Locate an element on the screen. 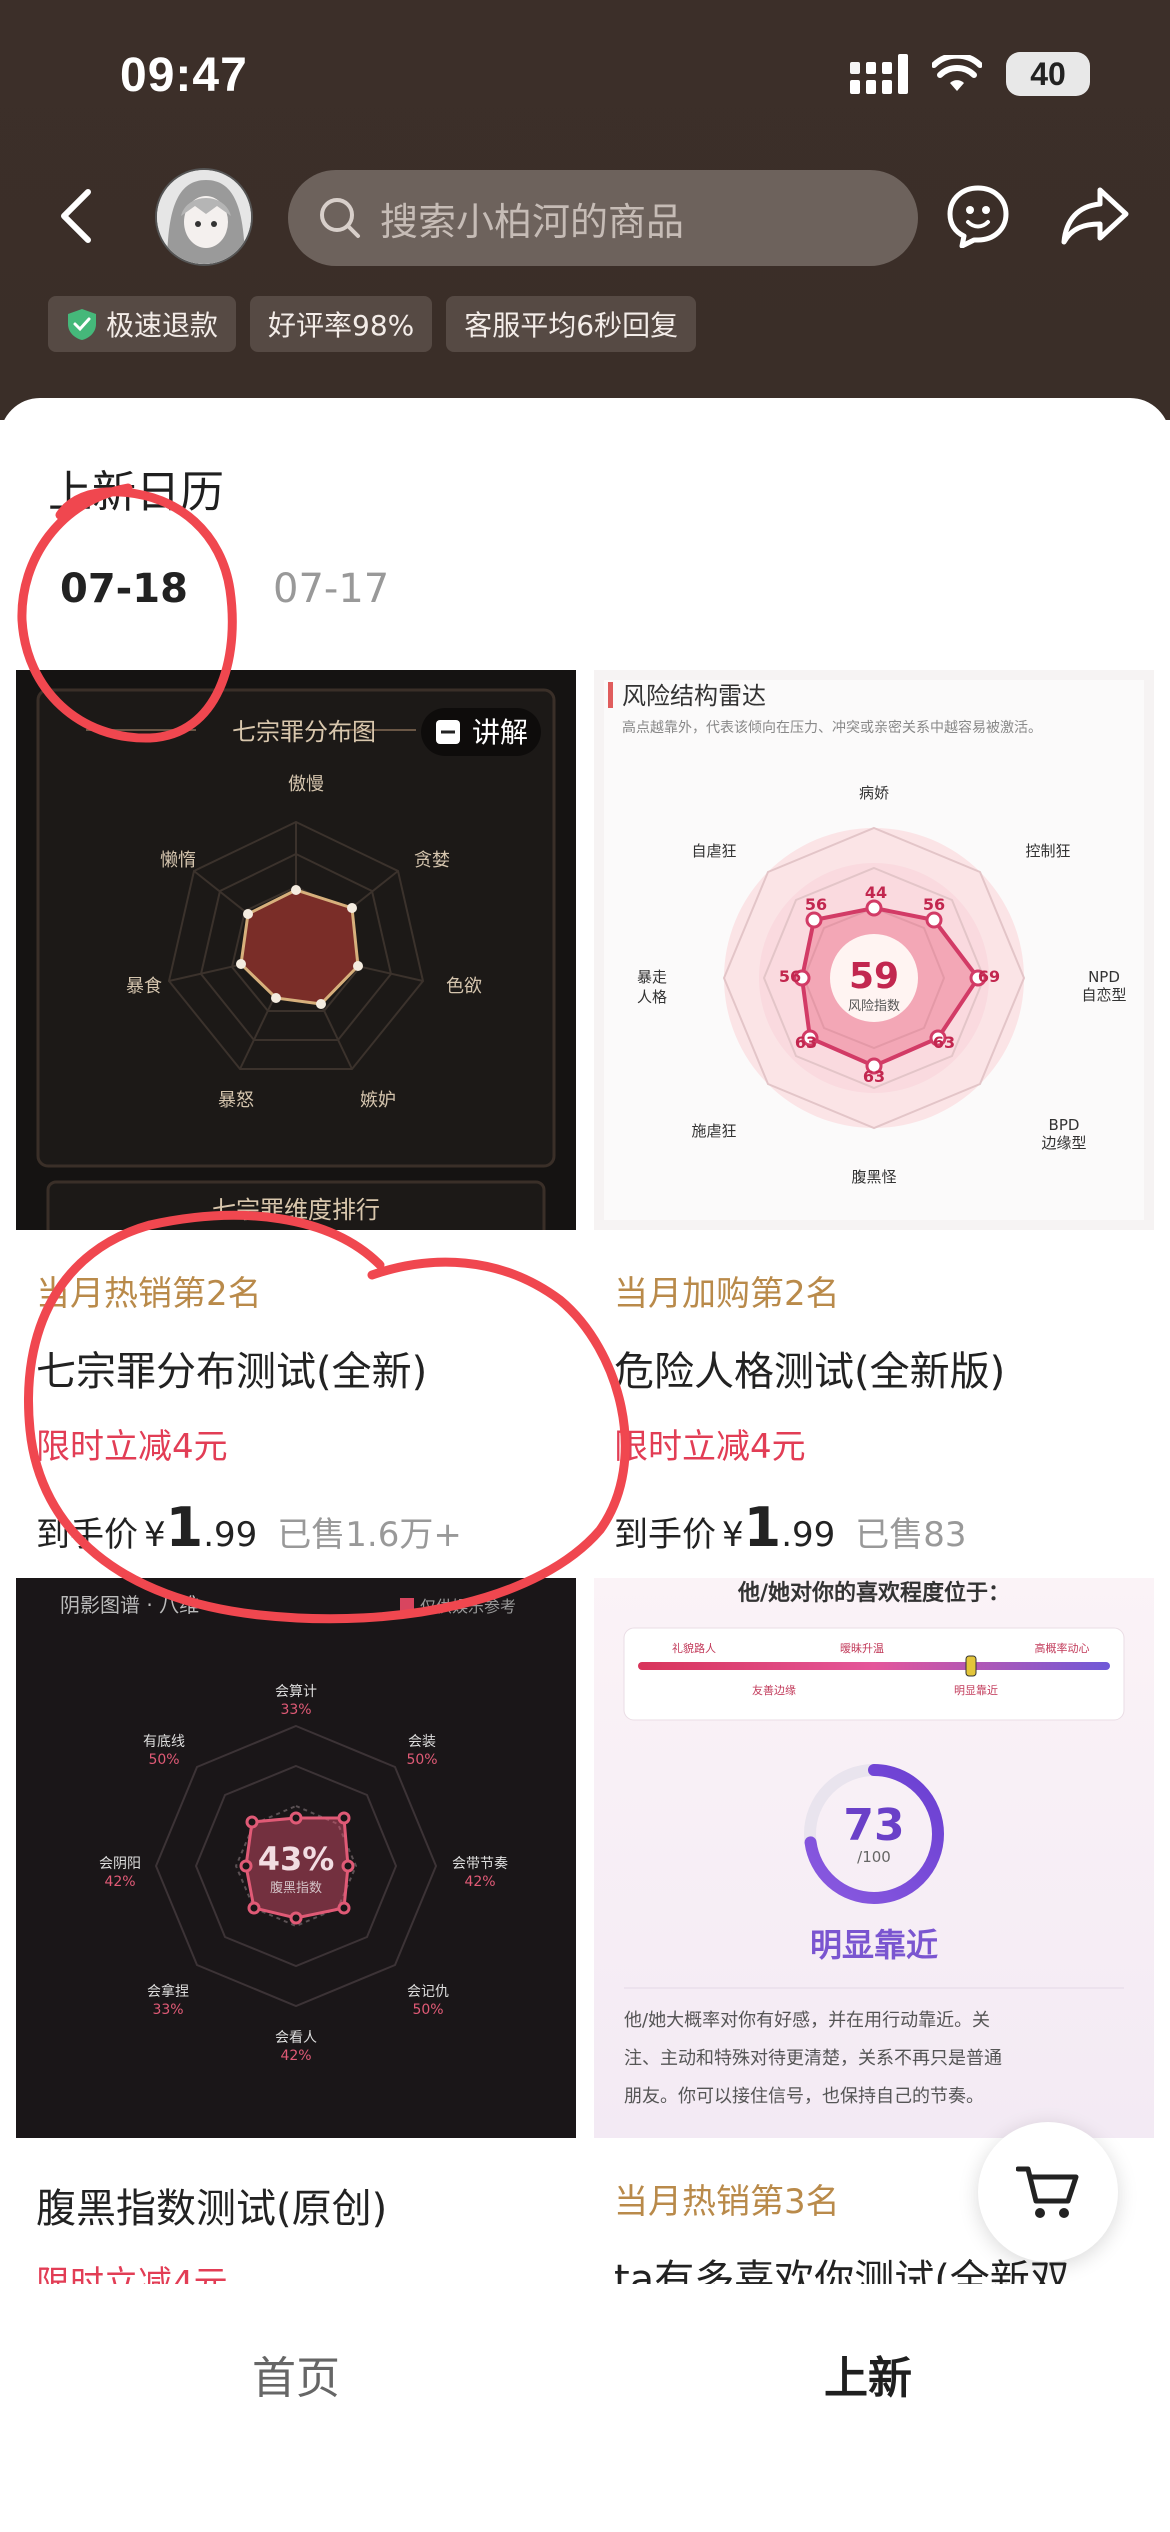 The height and width of the screenshot is (2532, 1170). scale-label: 暧昧升温 is located at coordinates (862, 1648).